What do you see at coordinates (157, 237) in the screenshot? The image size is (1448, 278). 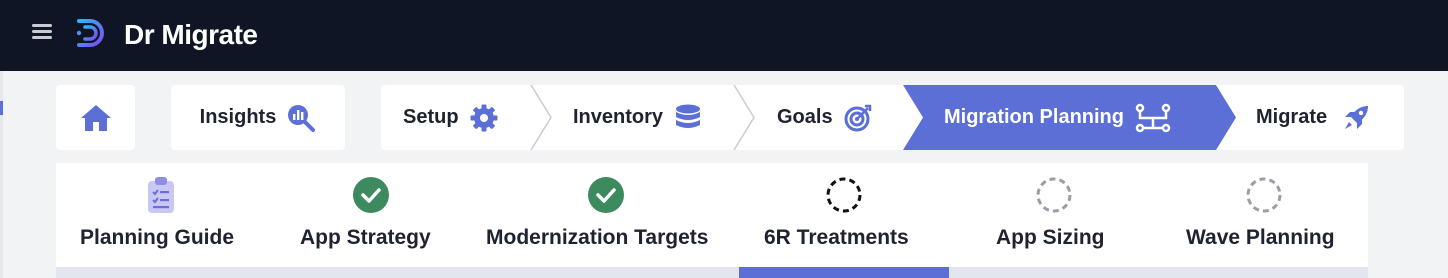 I see `tab-label: Planning Guide` at bounding box center [157, 237].